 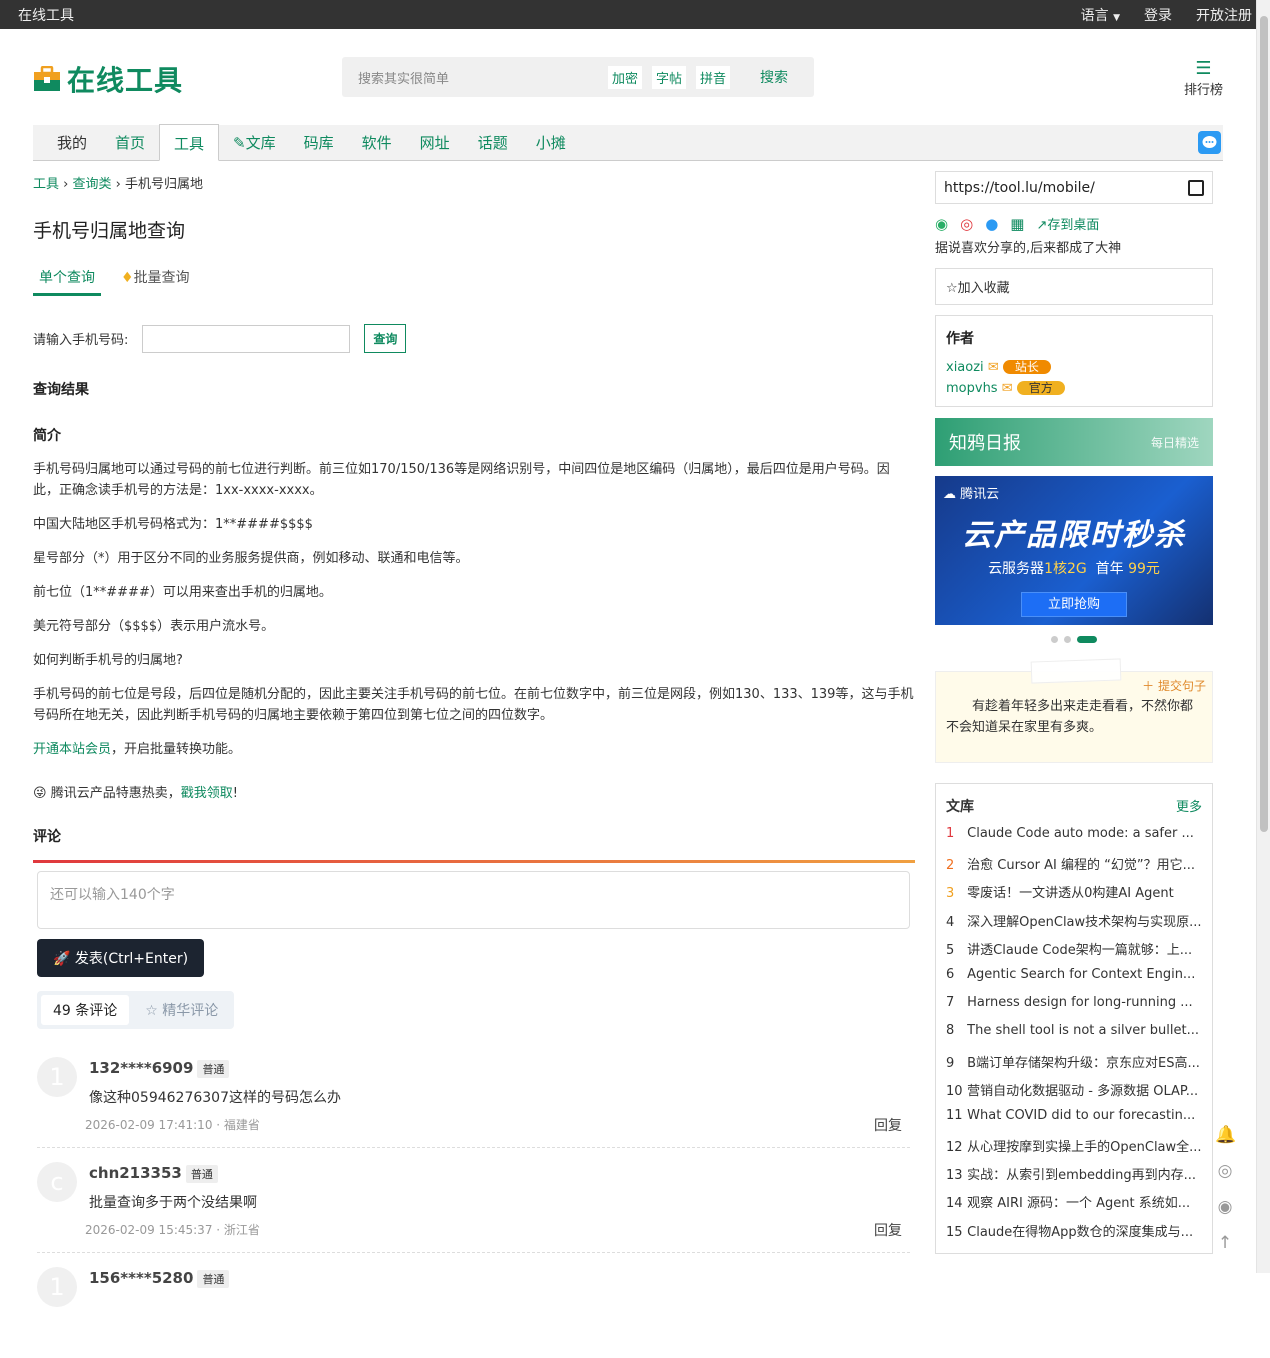 What do you see at coordinates (1225, 1171) in the screenshot?
I see `wechat-float-icon: ◎` at bounding box center [1225, 1171].